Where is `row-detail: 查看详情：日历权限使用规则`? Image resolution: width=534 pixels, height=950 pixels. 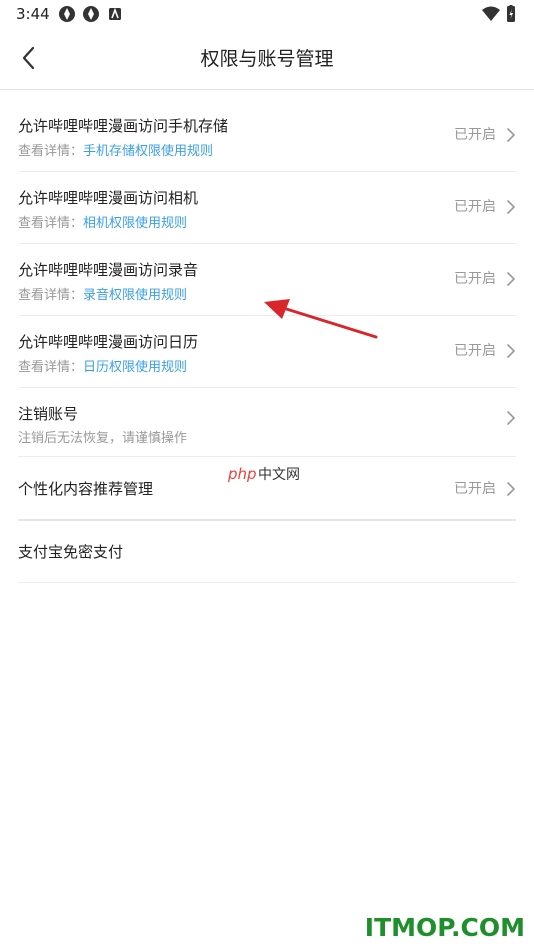
row-detail: 查看详情：日历权限使用规则 is located at coordinates (102, 368).